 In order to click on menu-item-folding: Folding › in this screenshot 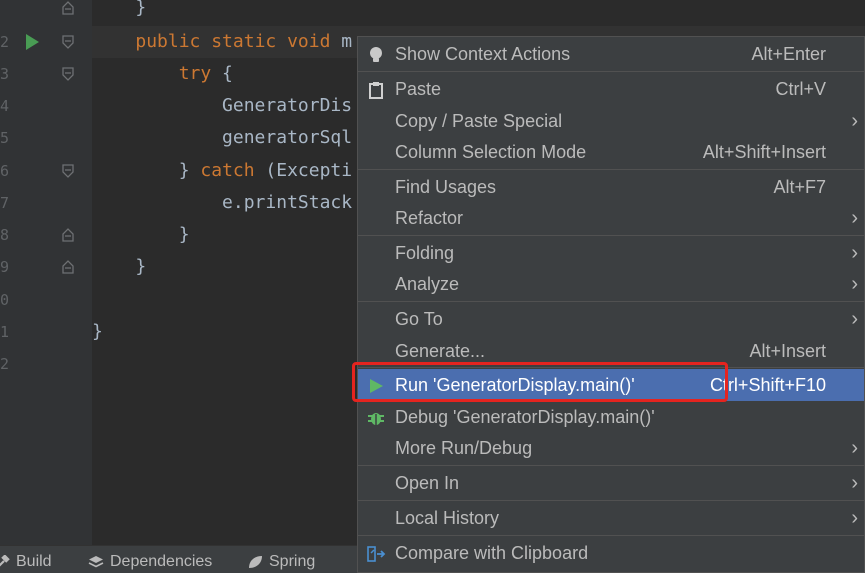, I will do `click(611, 253)`.